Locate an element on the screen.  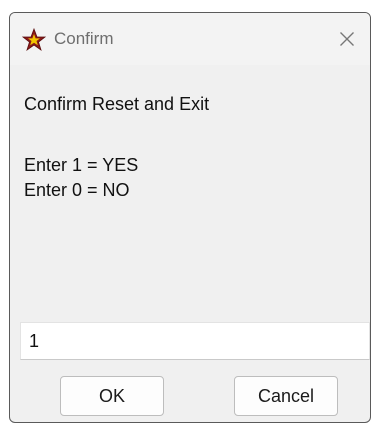
ok-button: OK is located at coordinates (112, 396).